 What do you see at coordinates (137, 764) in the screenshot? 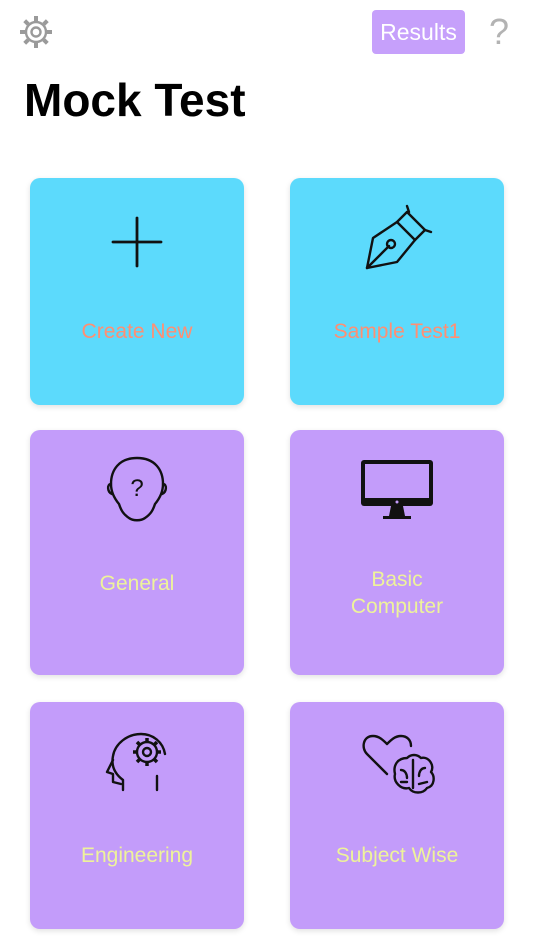
I see `head-gear-icon` at bounding box center [137, 764].